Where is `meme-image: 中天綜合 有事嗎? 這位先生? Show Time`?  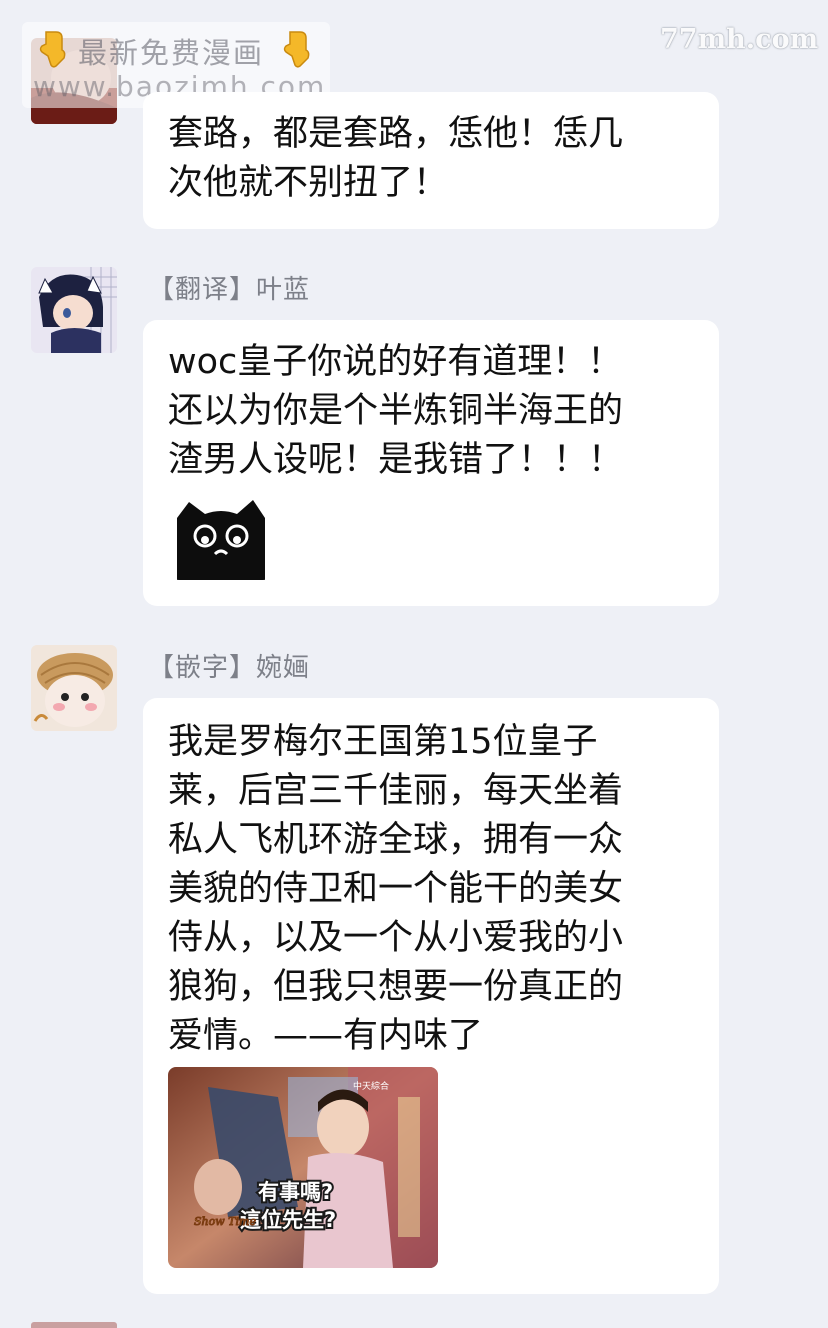
meme-image: 中天綜合 有事嗎? 這位先生? Show Time is located at coordinates (303, 1167).